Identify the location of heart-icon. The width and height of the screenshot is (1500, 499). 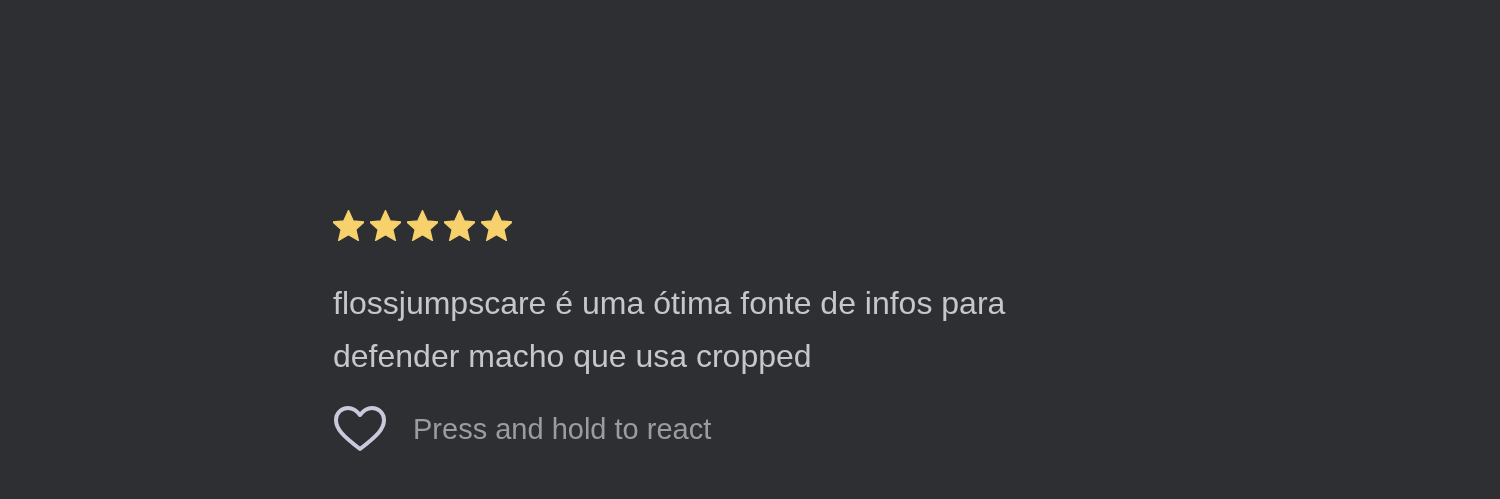
(360, 429).